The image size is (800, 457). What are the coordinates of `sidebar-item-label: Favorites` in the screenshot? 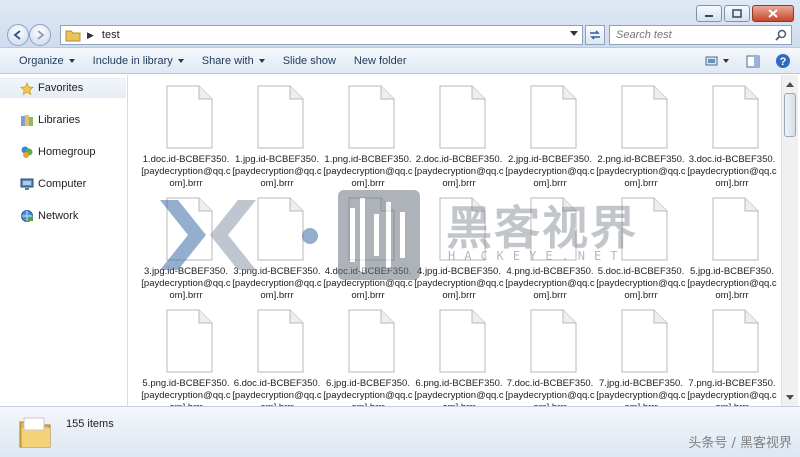 It's located at (61, 88).